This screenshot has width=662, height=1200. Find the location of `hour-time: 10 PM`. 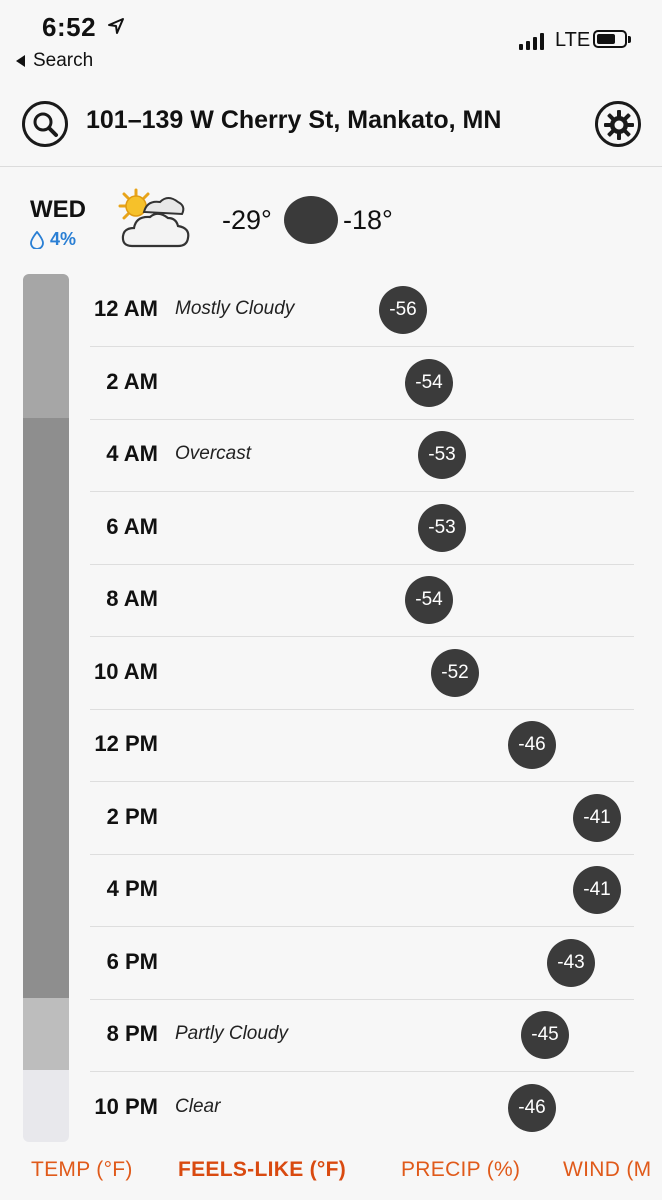

hour-time: 10 PM is located at coordinates (126, 1106).